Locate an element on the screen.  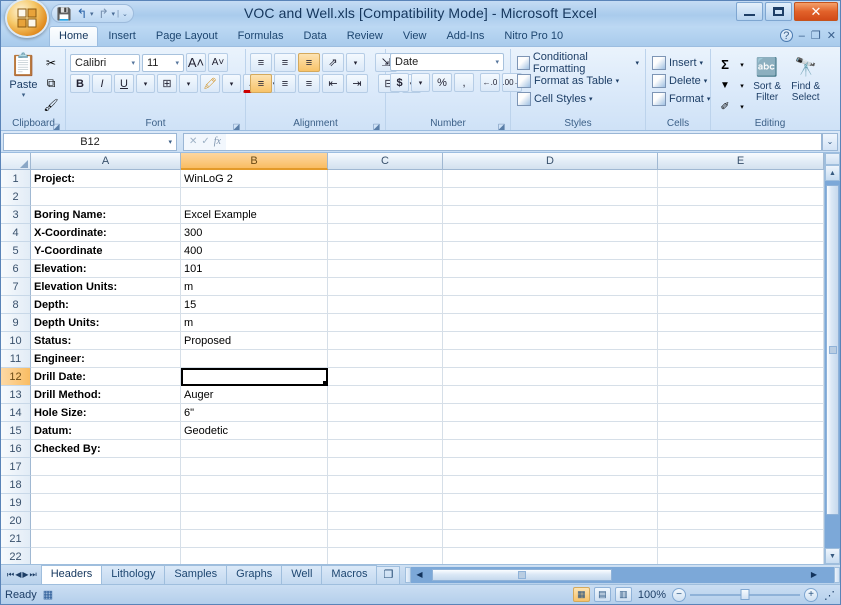
cell-B1: WinLoG 2 is located at coordinates (254, 179).